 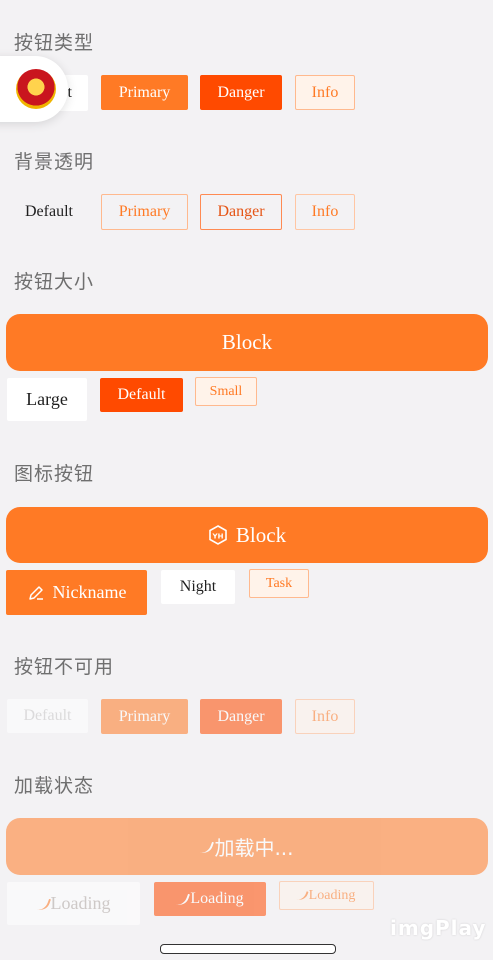 What do you see at coordinates (89, 592) in the screenshot?
I see `nickname-label: Nickname` at bounding box center [89, 592].